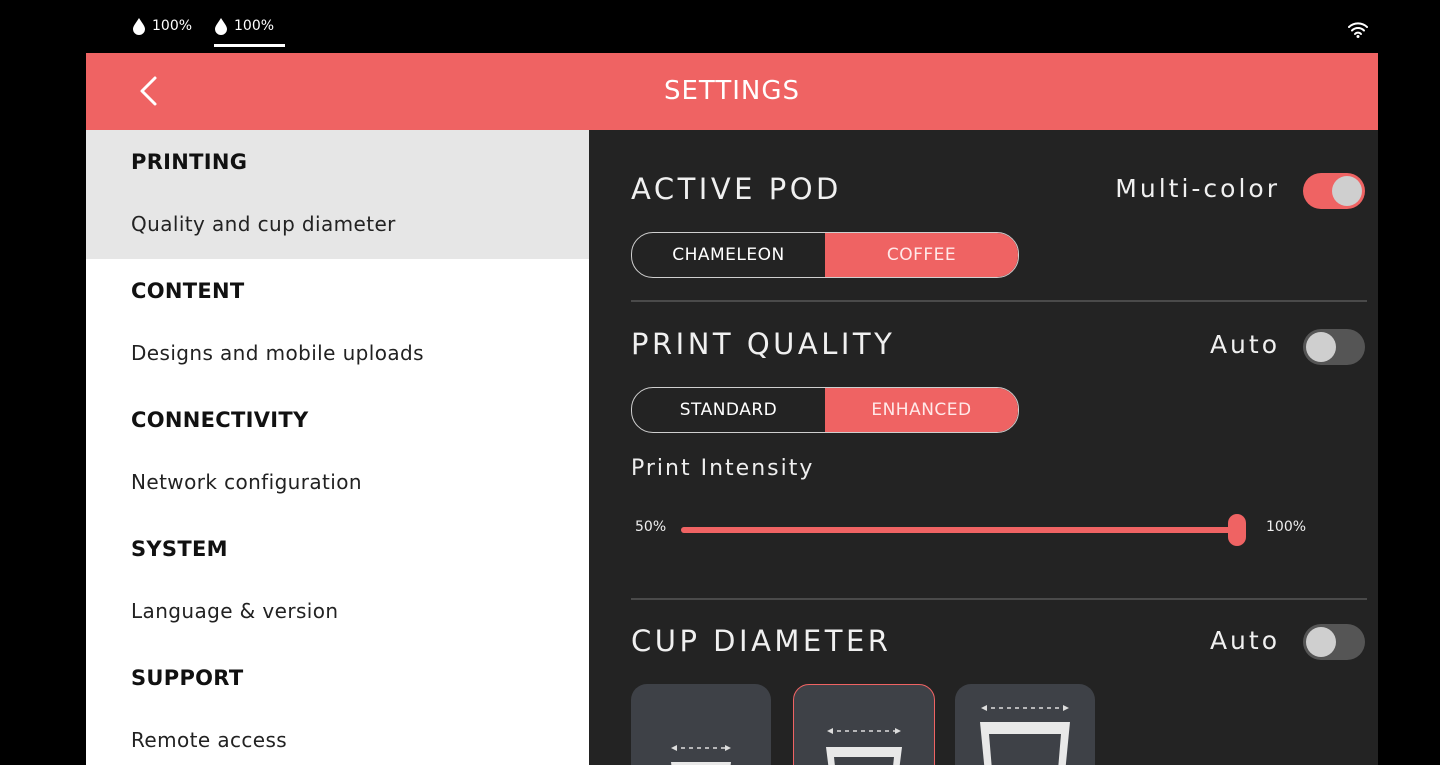  I want to click on medium-cup-icon, so click(864, 746).